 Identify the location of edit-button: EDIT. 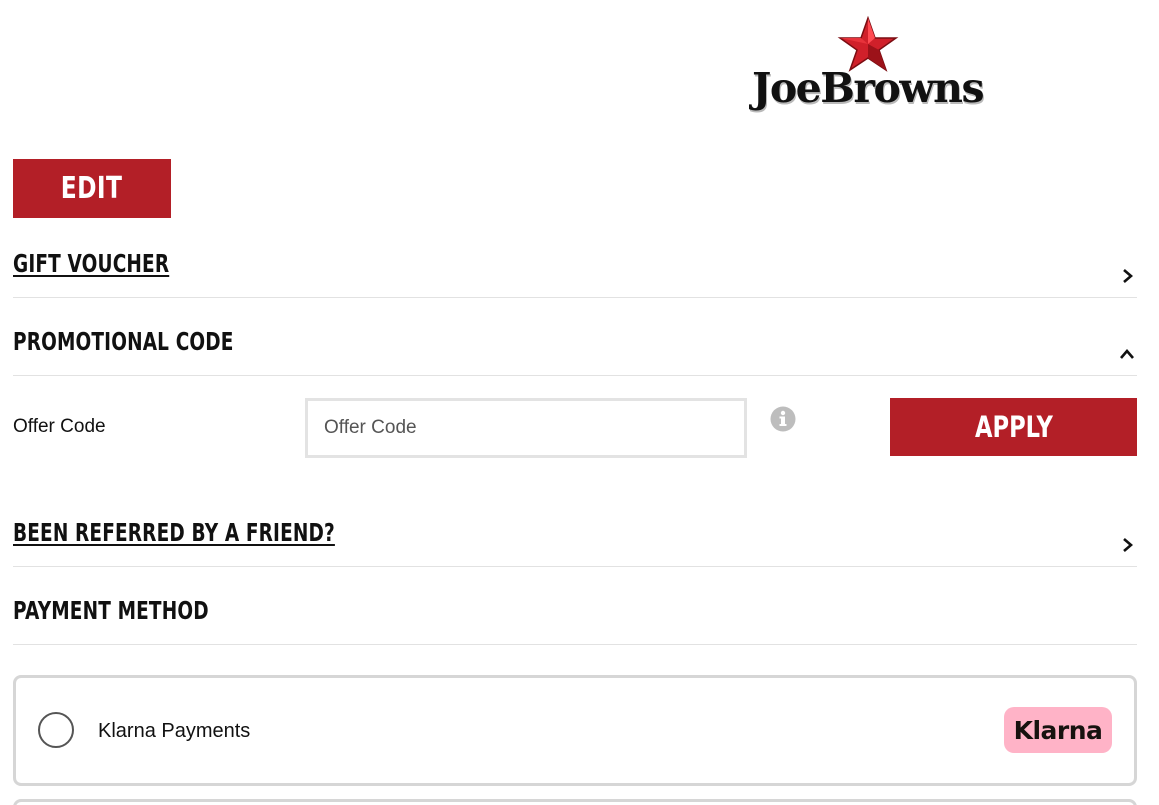
(92, 188).